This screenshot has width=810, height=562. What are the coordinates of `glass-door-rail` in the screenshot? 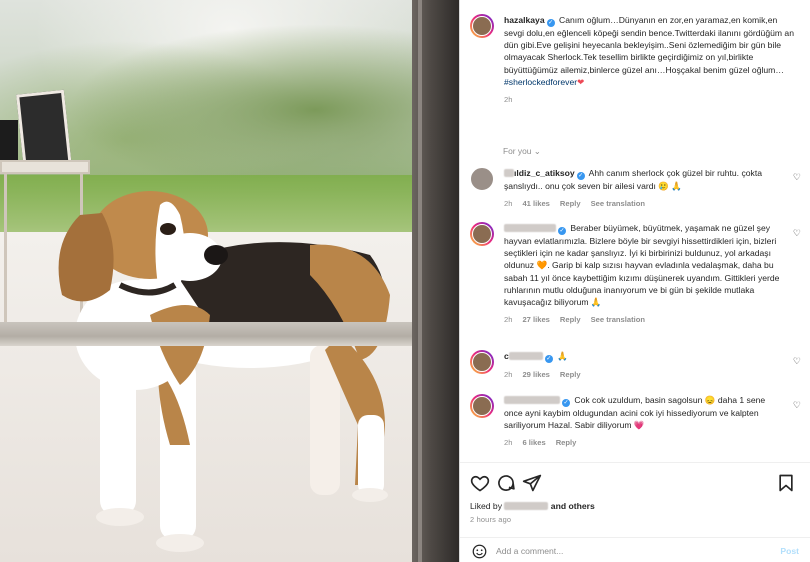 It's located at (210, 334).